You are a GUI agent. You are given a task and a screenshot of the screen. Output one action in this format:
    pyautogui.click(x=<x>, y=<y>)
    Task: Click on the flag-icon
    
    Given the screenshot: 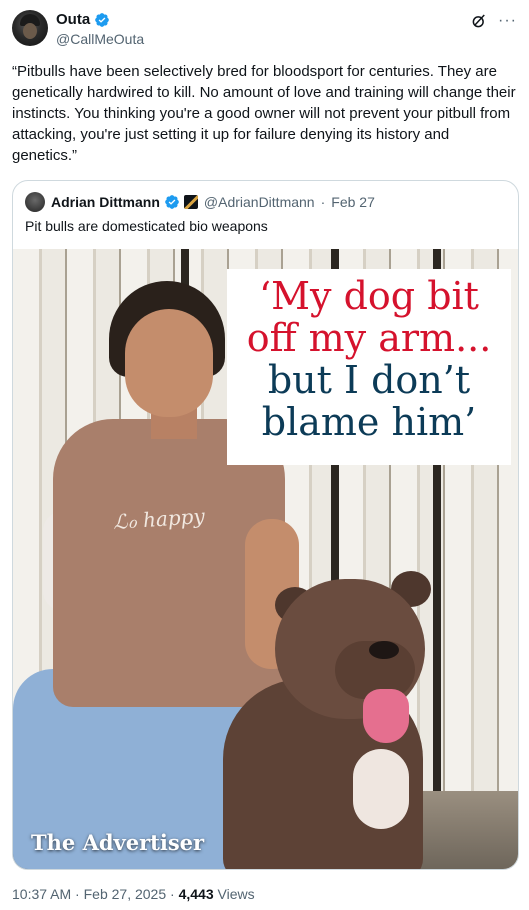 What is the action you would take?
    pyautogui.click(x=190, y=202)
    